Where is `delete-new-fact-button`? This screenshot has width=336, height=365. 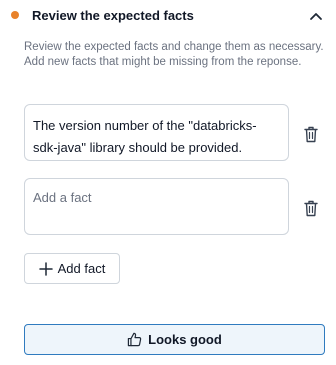 delete-new-fact-button is located at coordinates (311, 208).